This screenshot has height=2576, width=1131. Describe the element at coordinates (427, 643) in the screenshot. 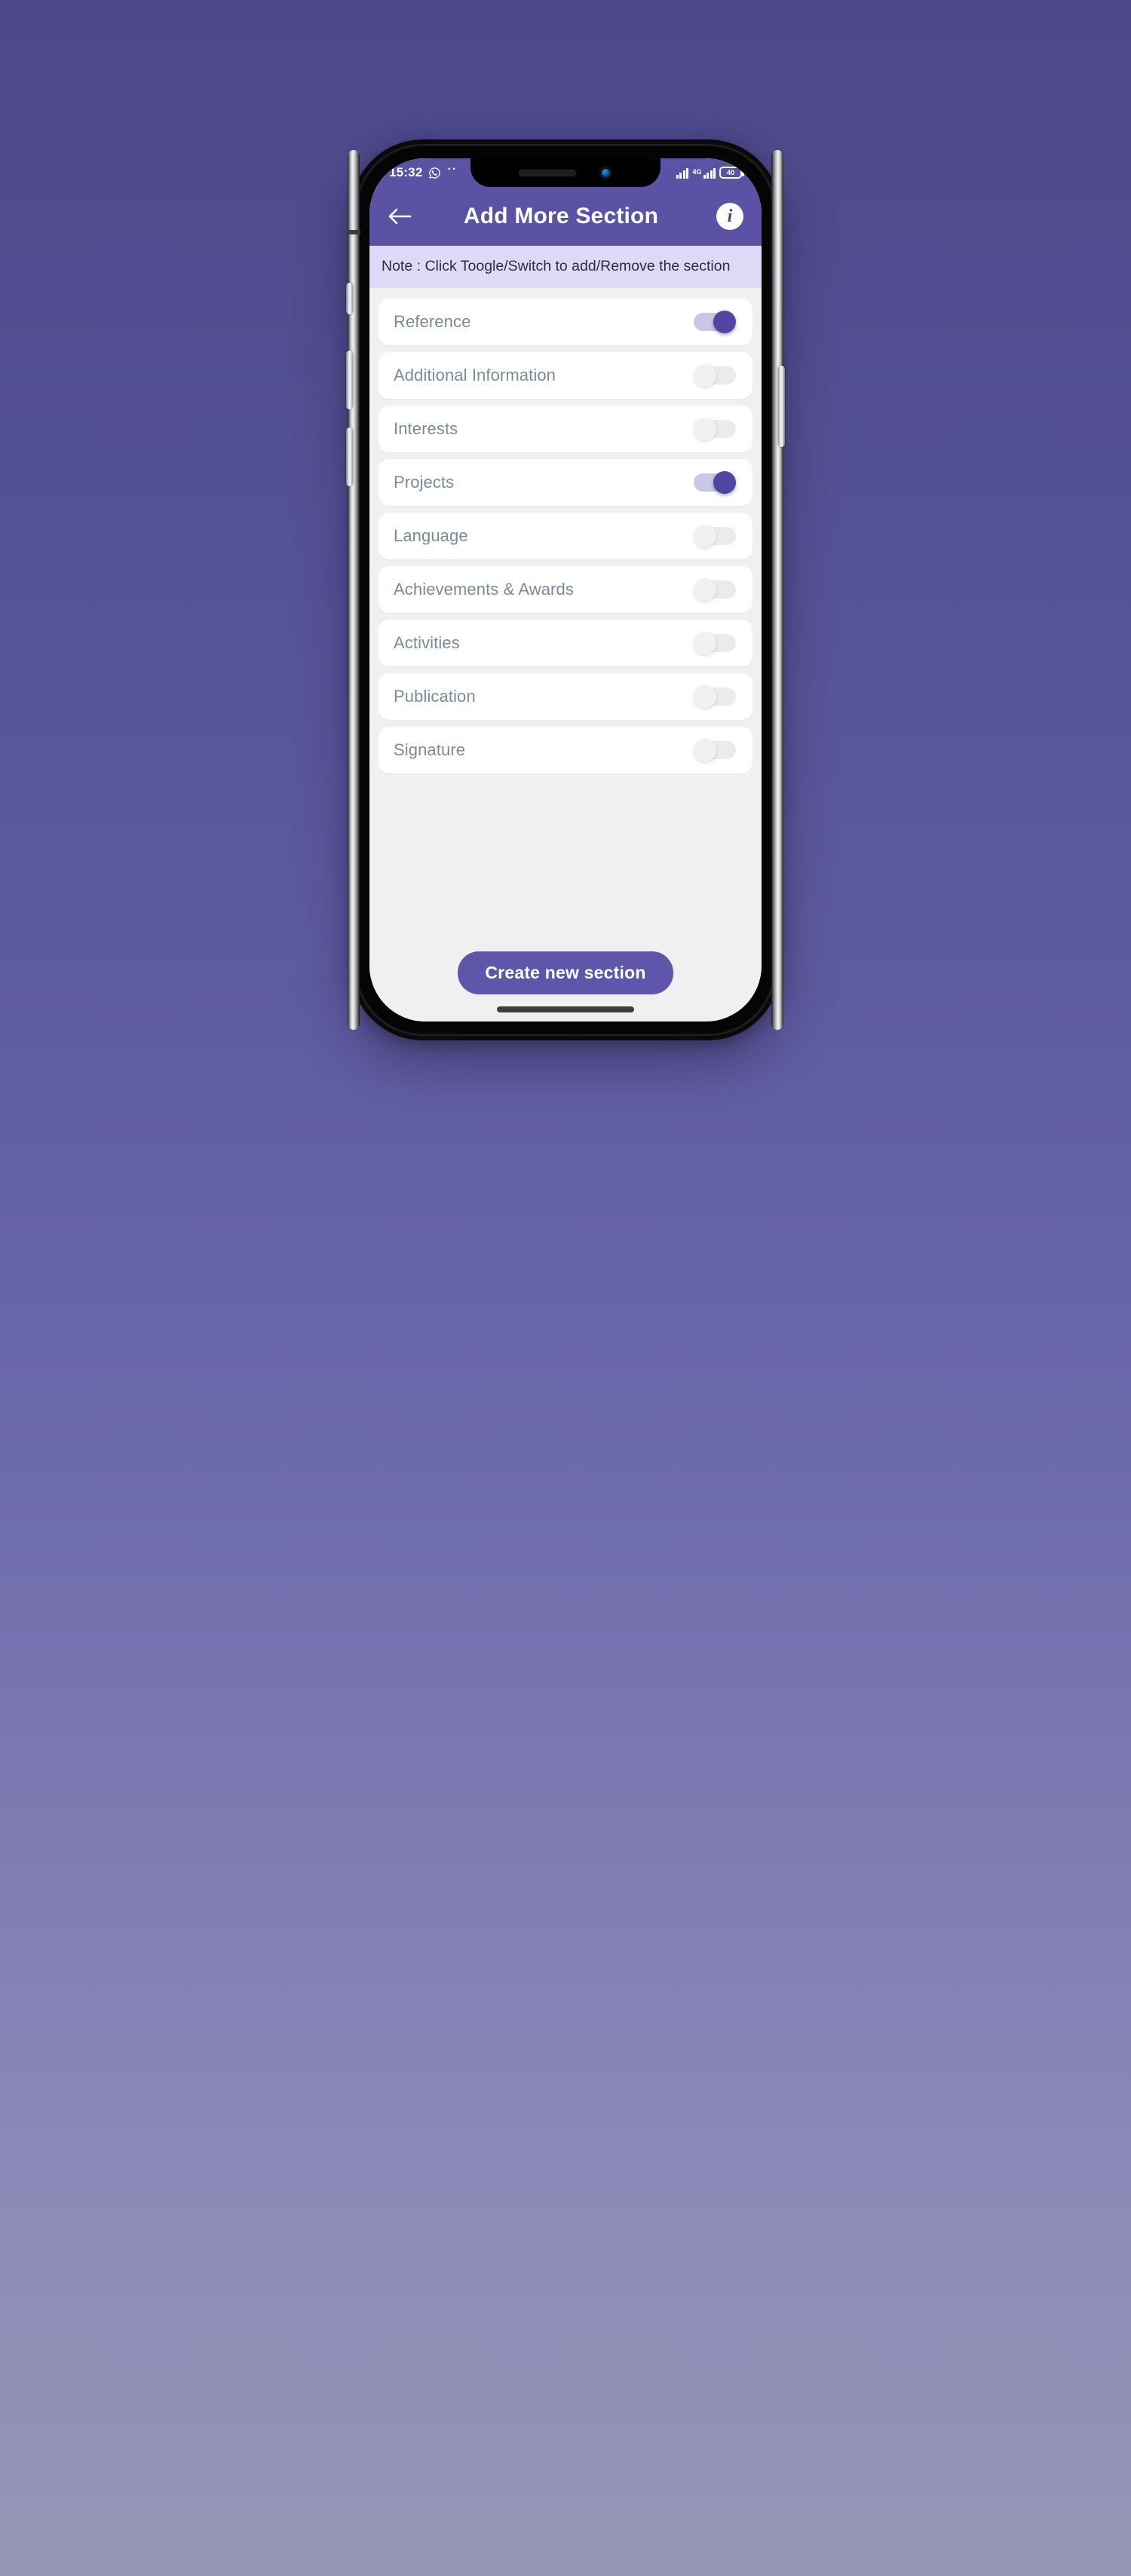

I see `section-label: Activities` at that location.